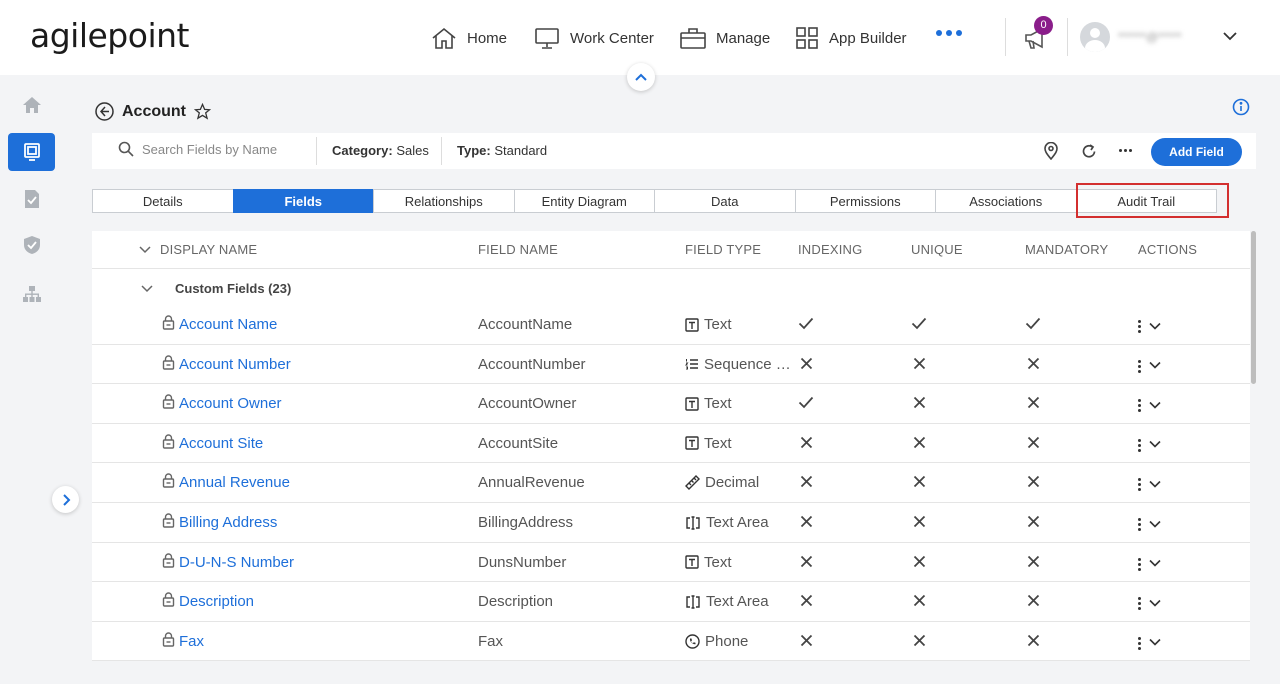 This screenshot has height=684, width=1280. Describe the element at coordinates (518, 249) in the screenshot. I see `column-field-name: FIELD NAME` at that location.